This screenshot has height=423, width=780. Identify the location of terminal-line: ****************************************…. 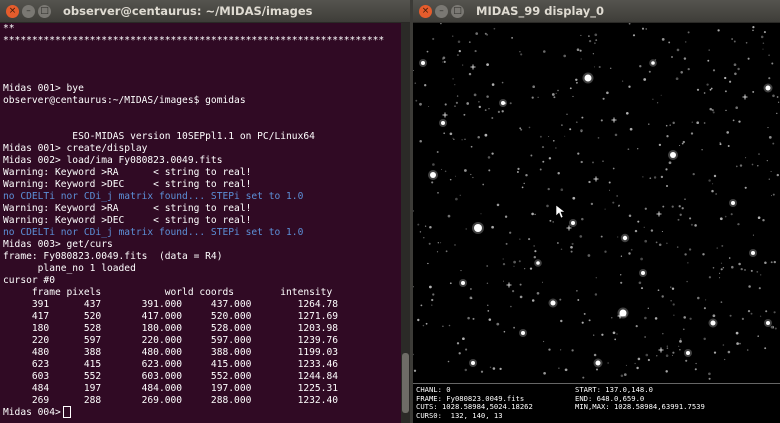
(194, 40).